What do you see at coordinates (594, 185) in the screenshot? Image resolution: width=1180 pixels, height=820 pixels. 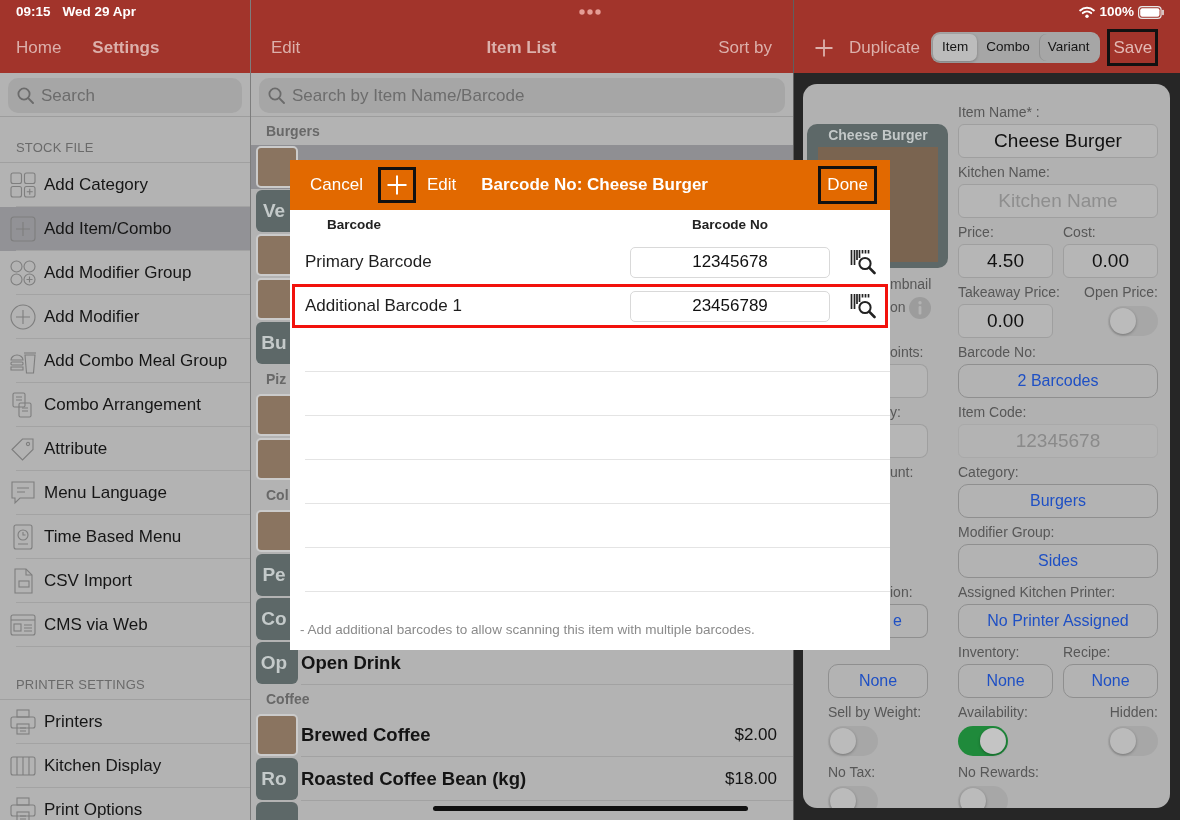 I see `dialog-title: Barcode No: Cheese Burger` at bounding box center [594, 185].